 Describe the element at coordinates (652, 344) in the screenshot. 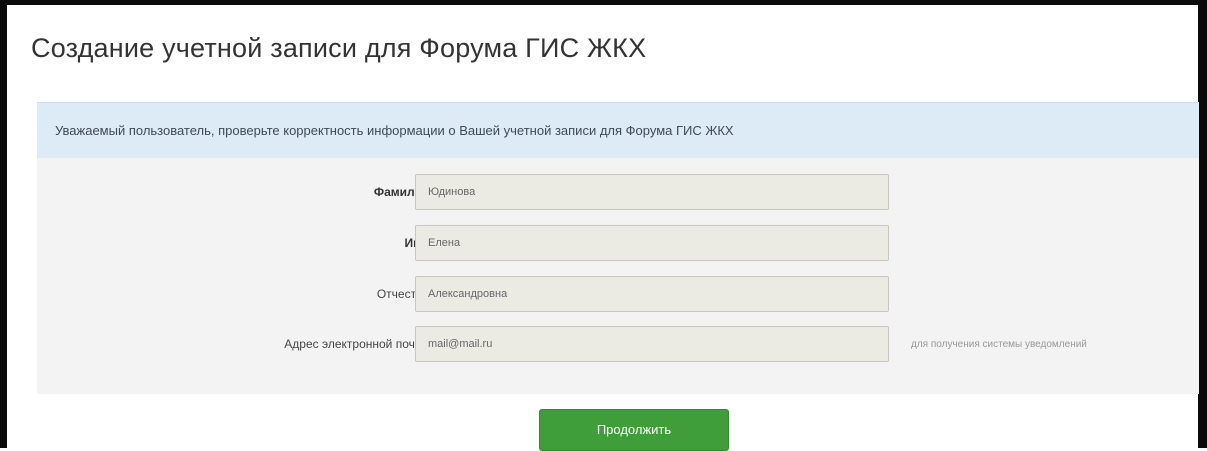

I see `email-input` at that location.